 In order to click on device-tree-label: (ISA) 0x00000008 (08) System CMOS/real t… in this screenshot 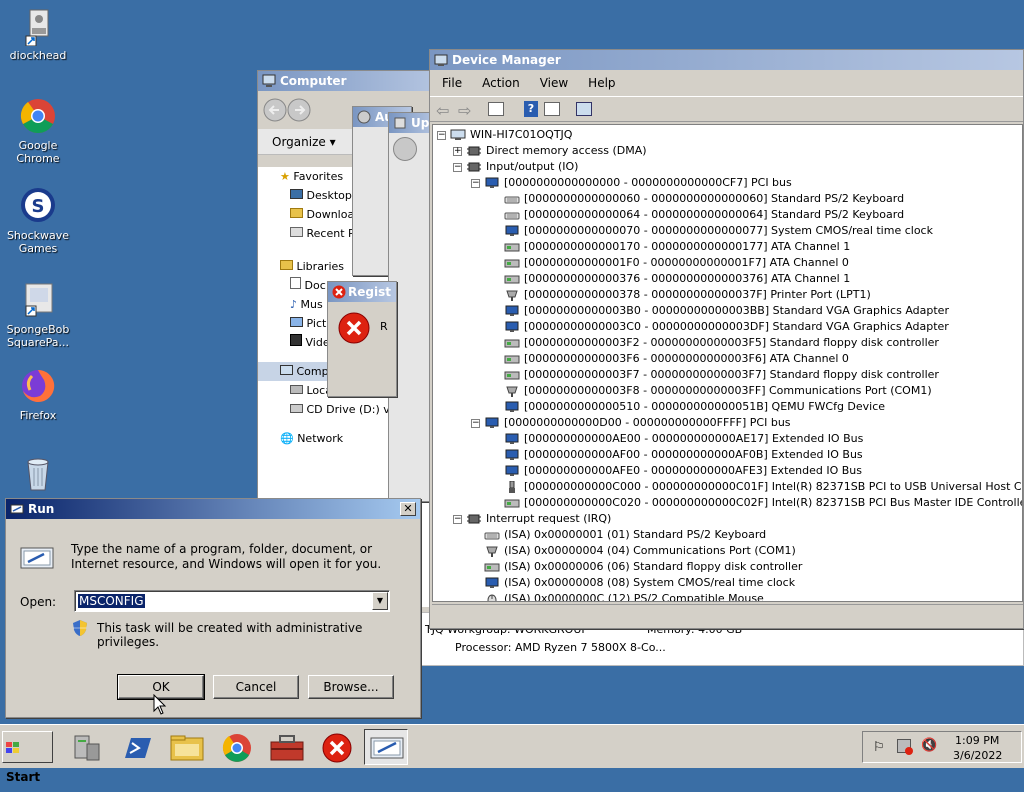, I will do `click(650, 582)`.